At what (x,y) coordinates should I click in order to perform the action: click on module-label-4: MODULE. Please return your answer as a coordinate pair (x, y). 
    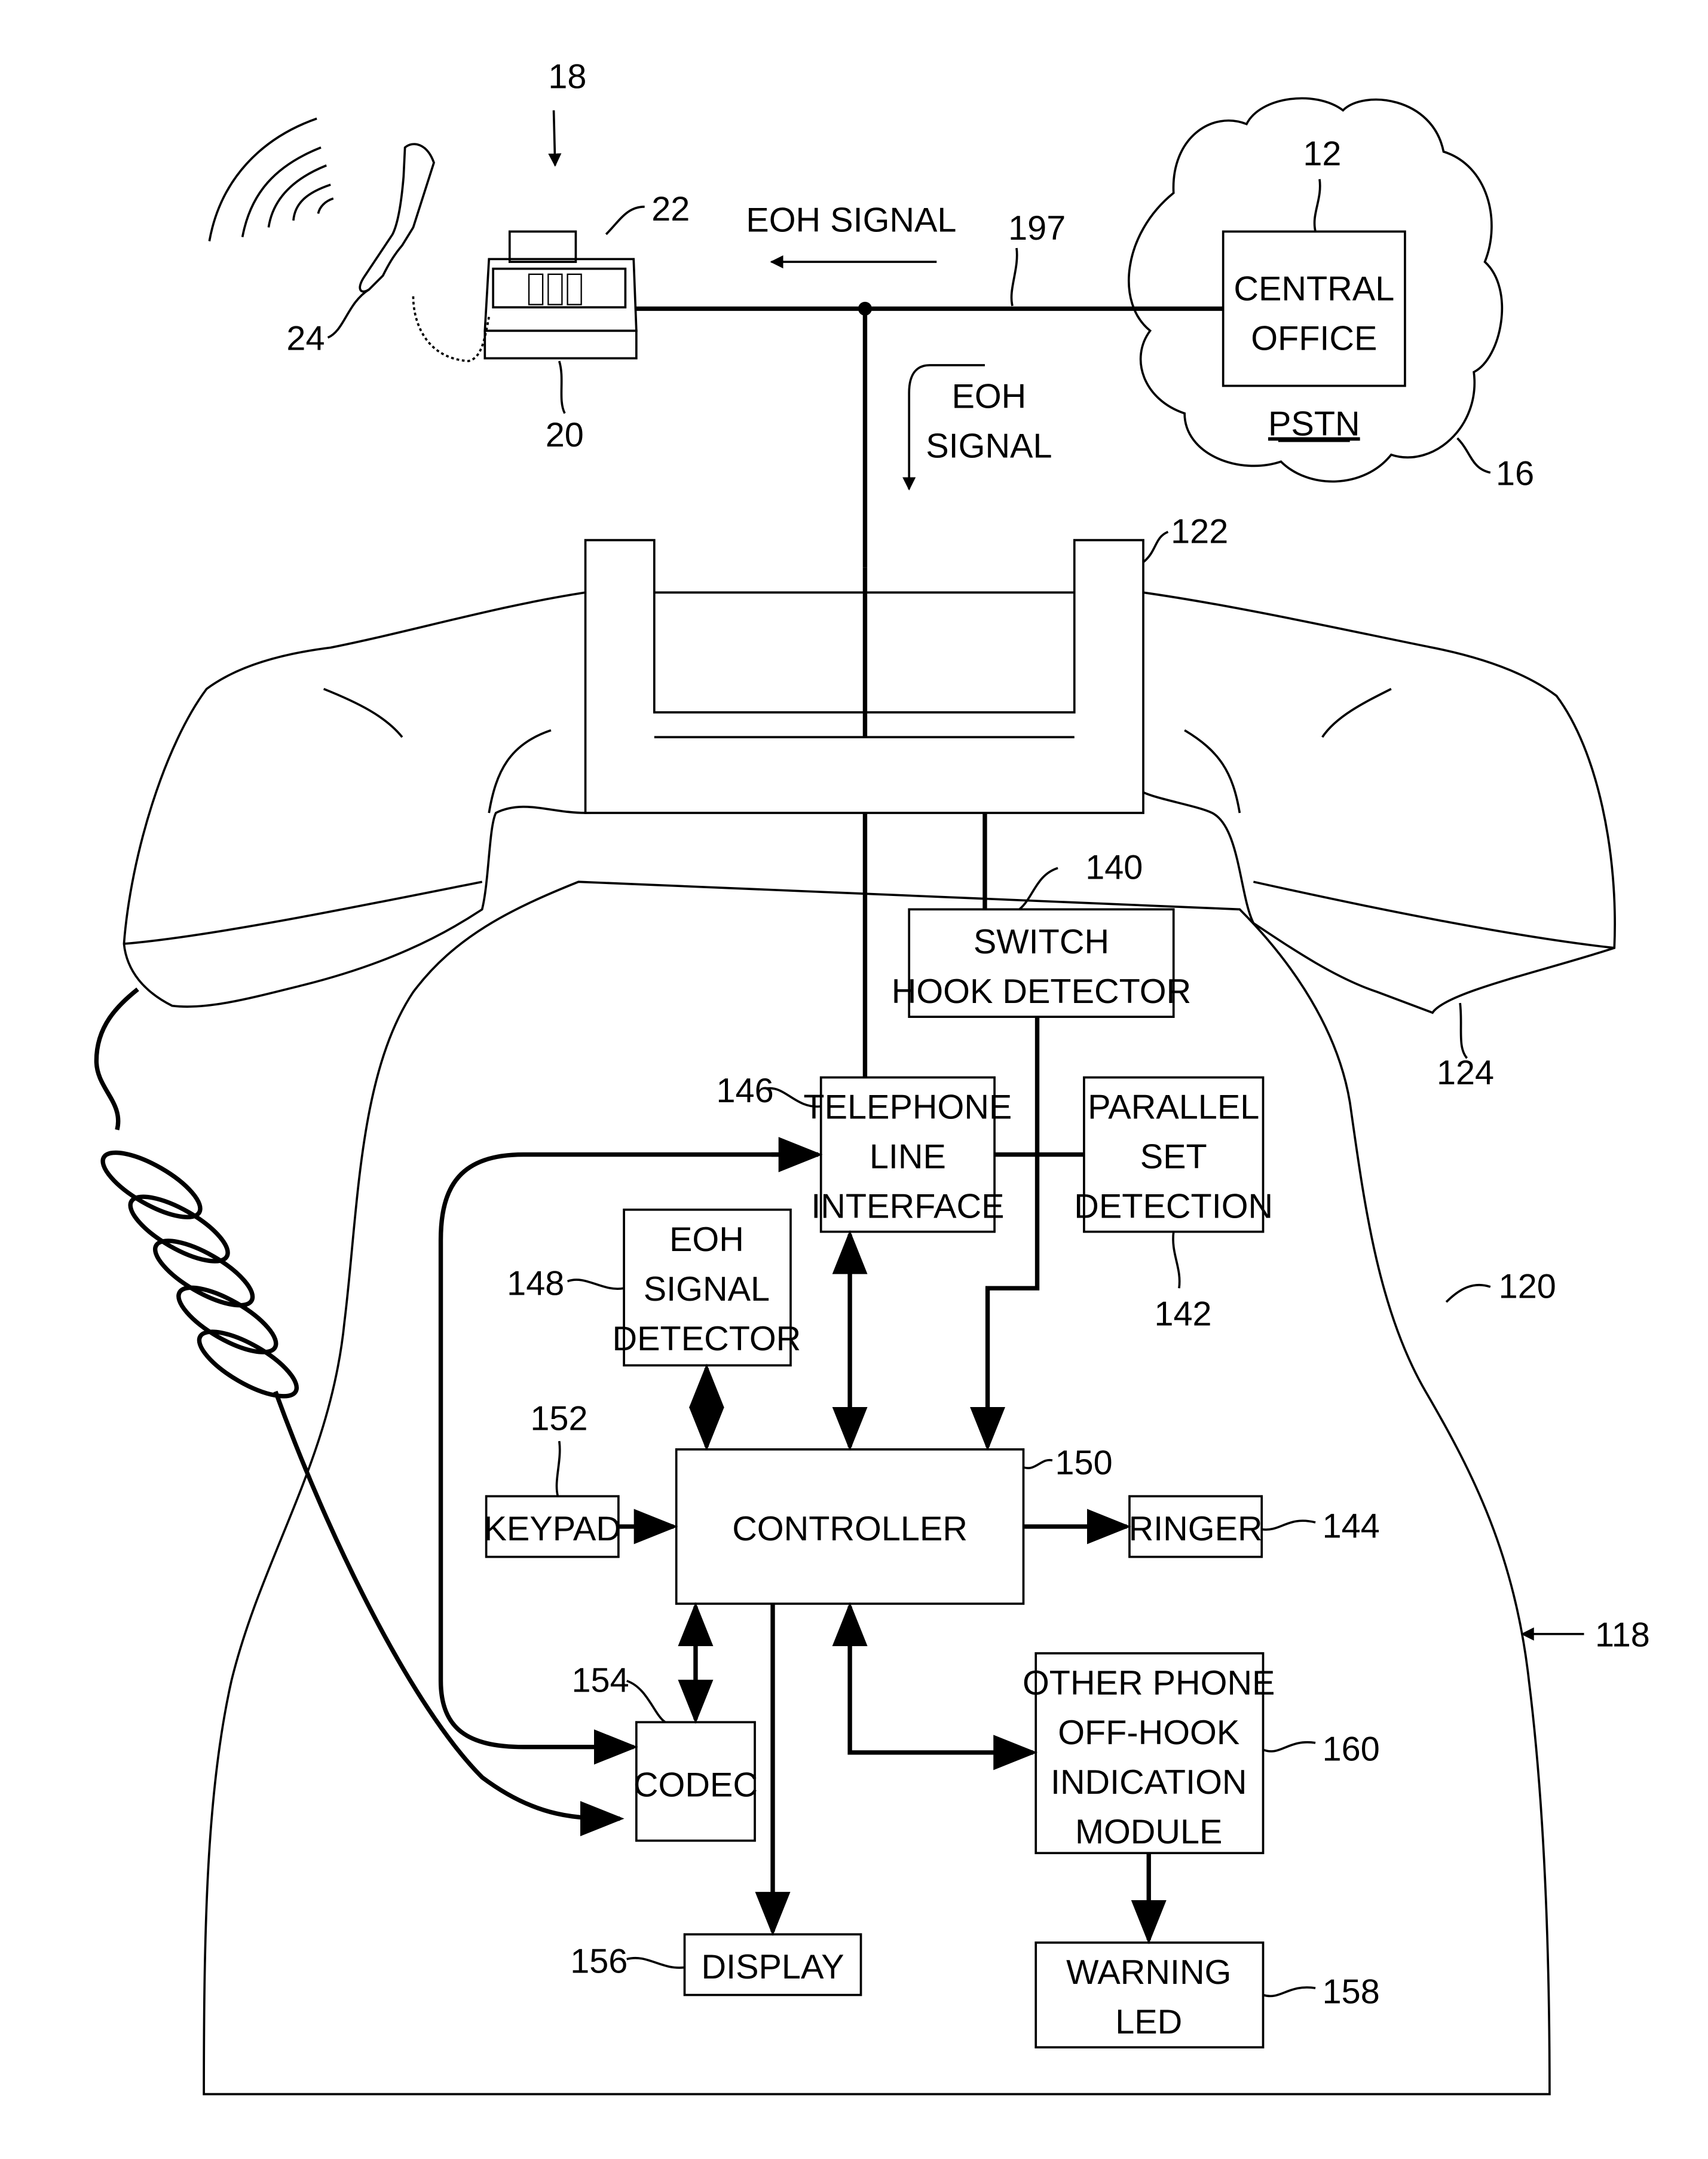
    Looking at the image, I should click on (1148, 1832).